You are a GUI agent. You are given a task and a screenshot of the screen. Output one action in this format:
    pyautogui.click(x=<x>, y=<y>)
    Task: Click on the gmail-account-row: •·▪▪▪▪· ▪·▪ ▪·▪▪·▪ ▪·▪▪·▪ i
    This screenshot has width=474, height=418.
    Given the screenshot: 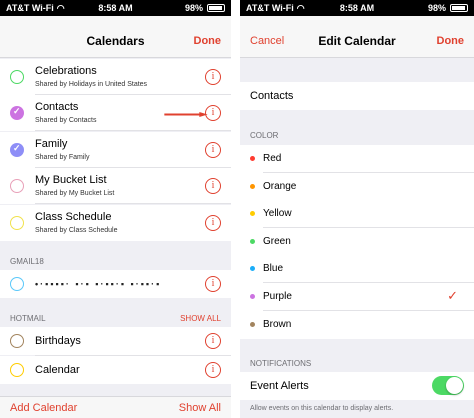 What is the action you would take?
    pyautogui.click(x=115, y=284)
    